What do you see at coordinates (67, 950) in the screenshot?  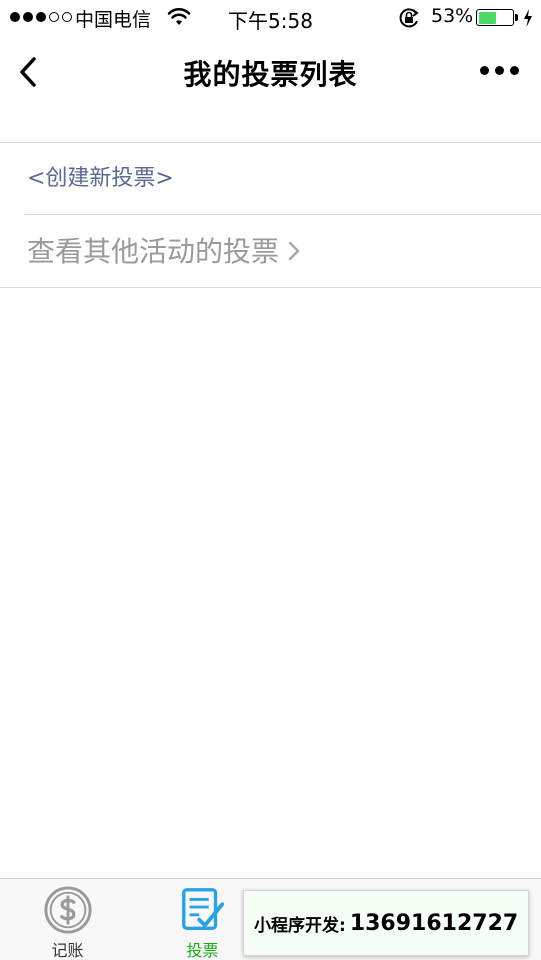 I see `tab-label: 记账` at bounding box center [67, 950].